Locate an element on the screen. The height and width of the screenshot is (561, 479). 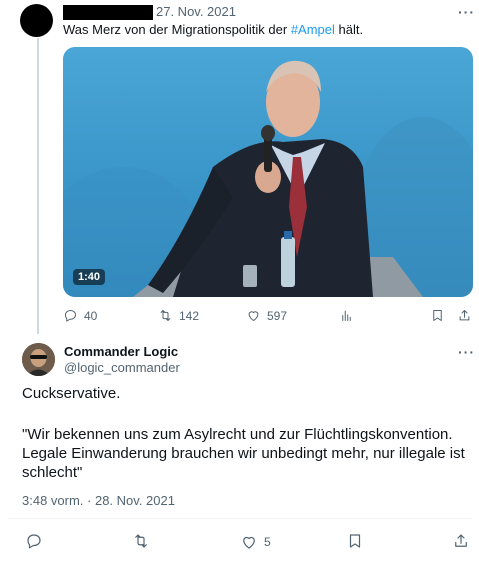
parent-retweet-button: 142 is located at coordinates (178, 315).